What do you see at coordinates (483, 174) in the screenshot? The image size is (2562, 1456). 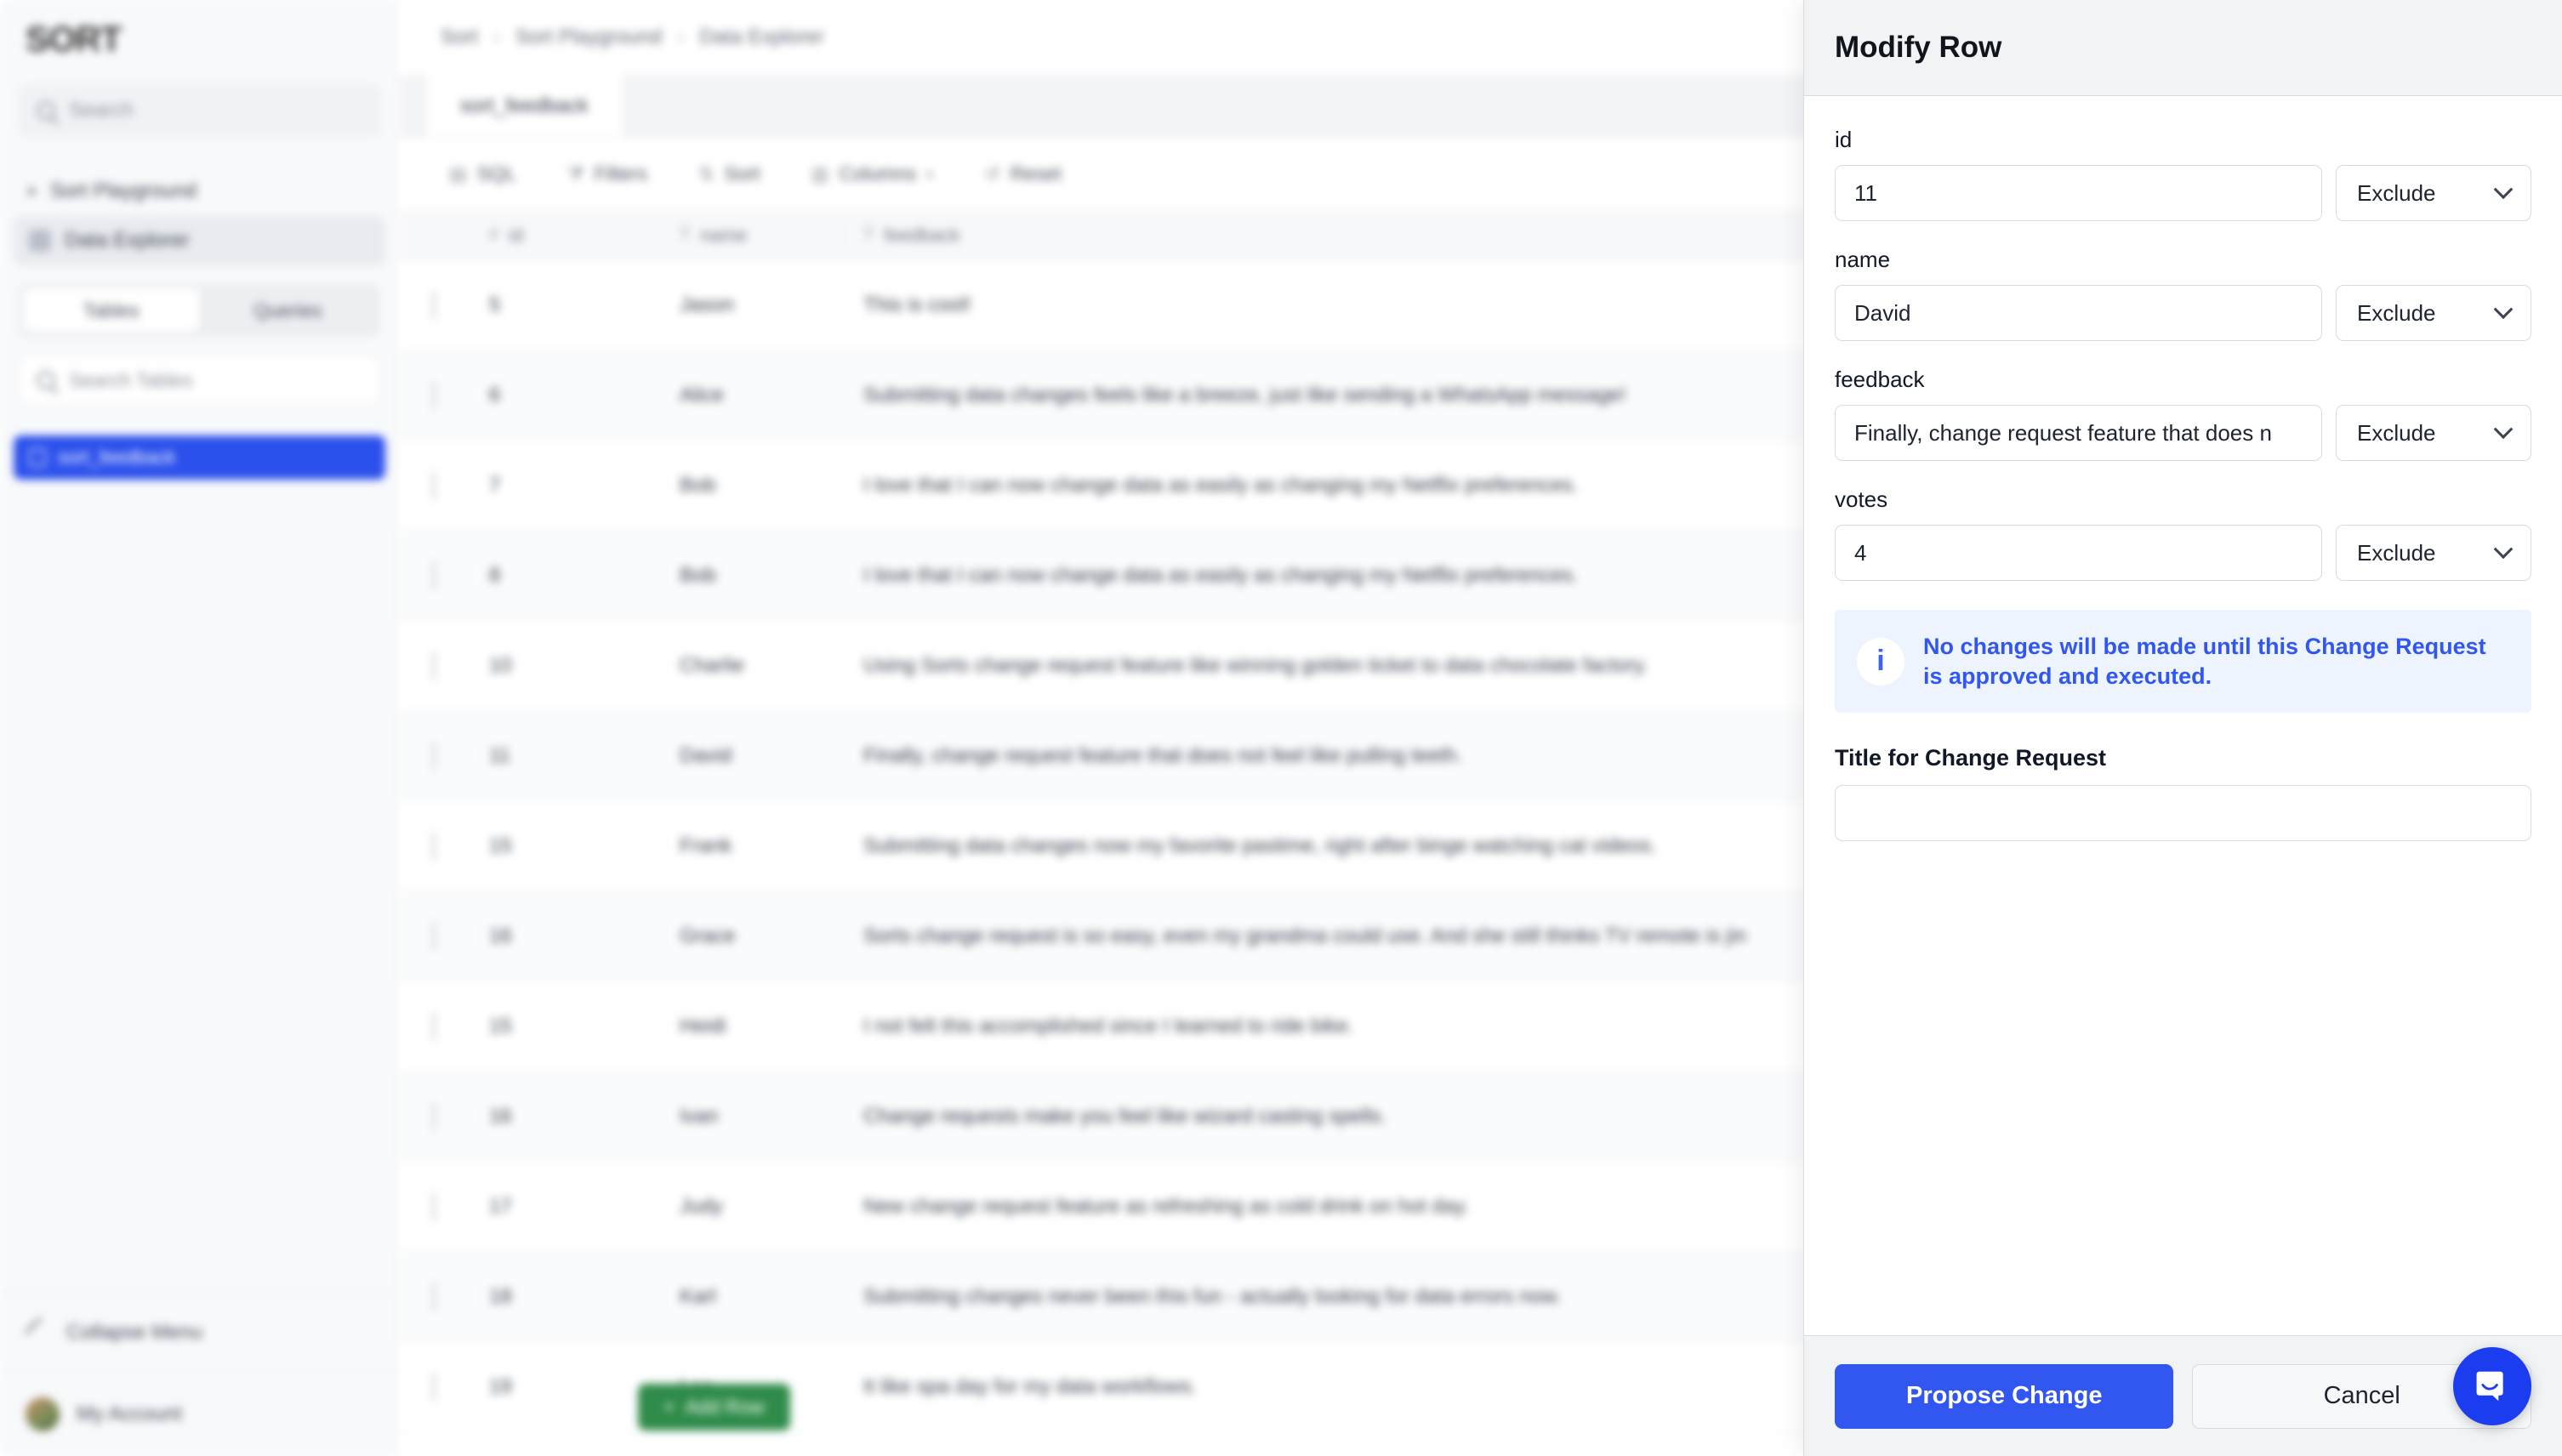 I see `toolbar-sql-button: ▤ SQL` at bounding box center [483, 174].